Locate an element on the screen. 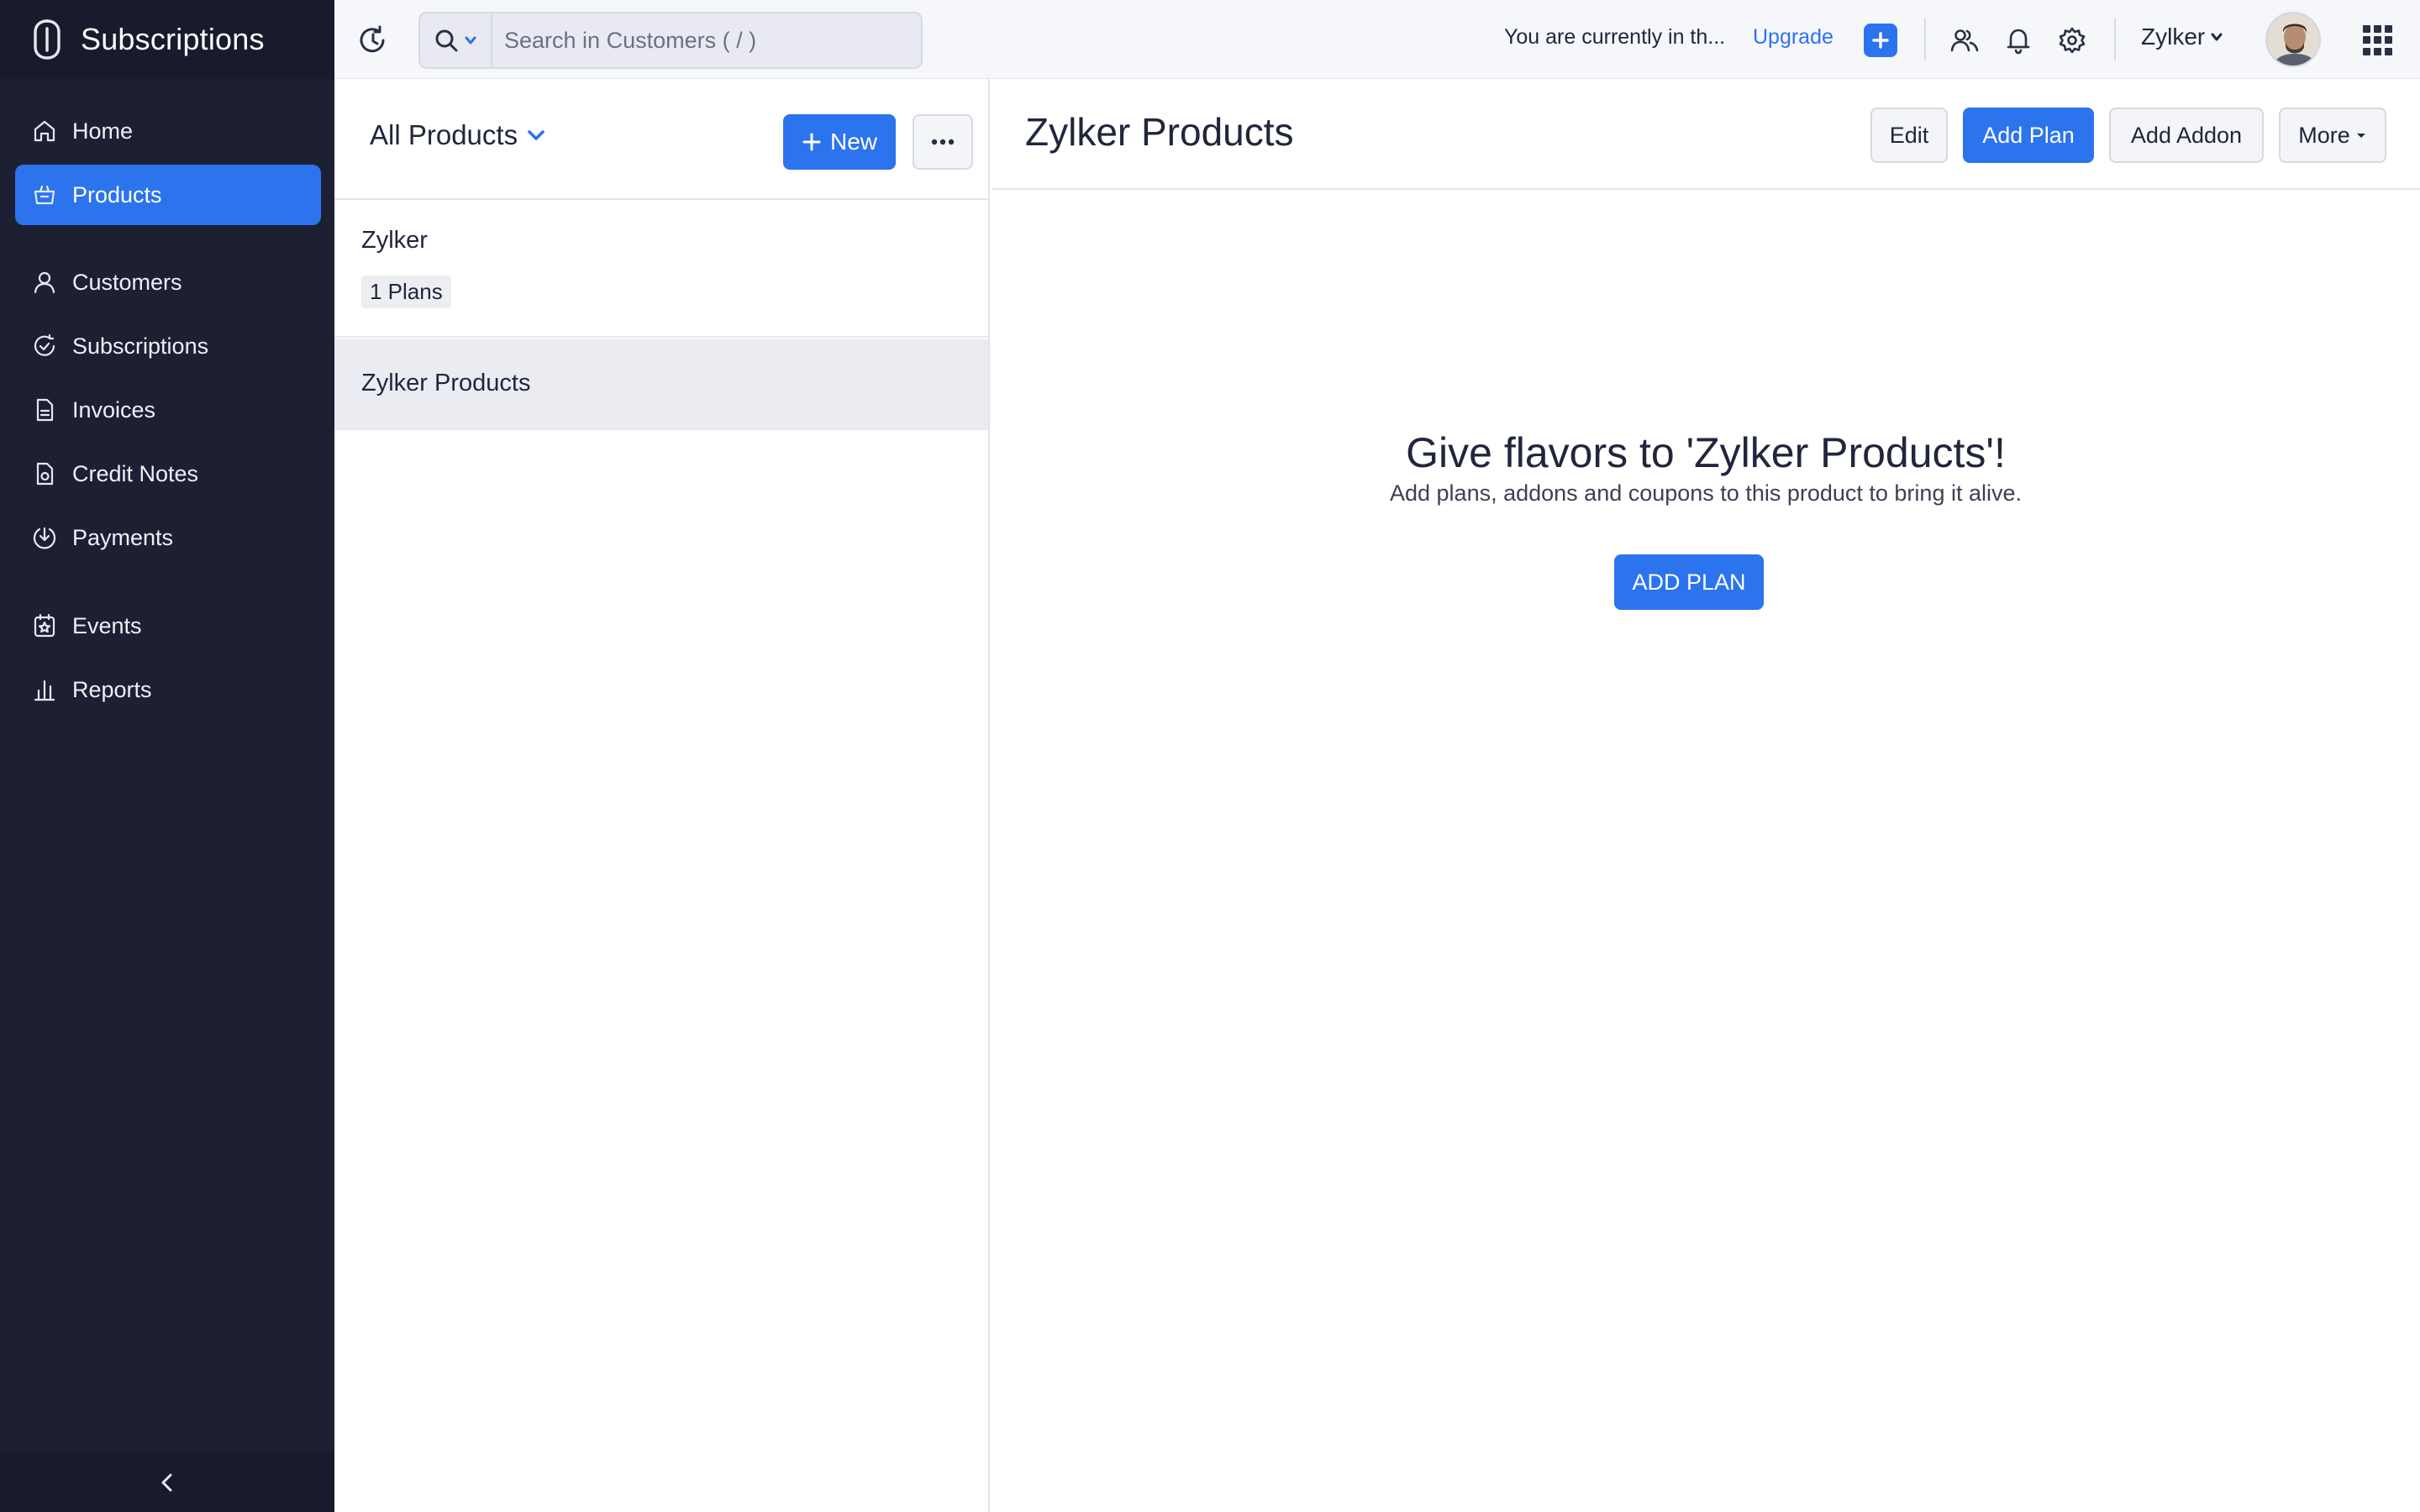 This screenshot has width=2420, height=1512. more-button-label: More is located at coordinates (2324, 135).